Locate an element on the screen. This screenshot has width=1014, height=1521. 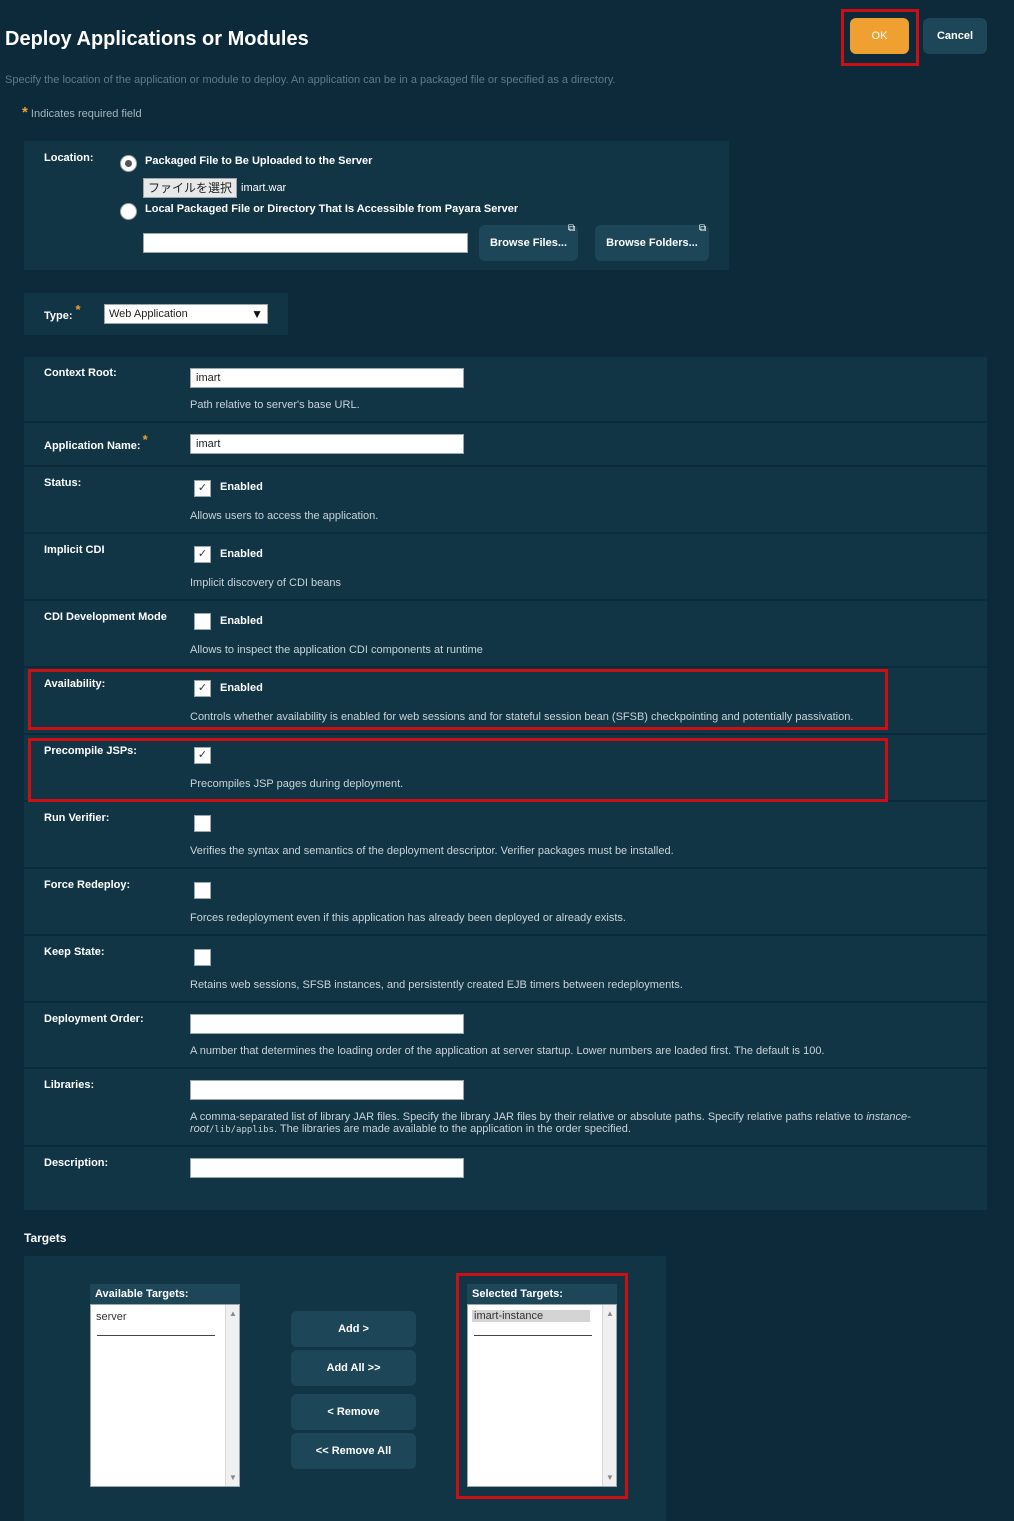
add-all-button: Add All >> is located at coordinates (353, 1368).